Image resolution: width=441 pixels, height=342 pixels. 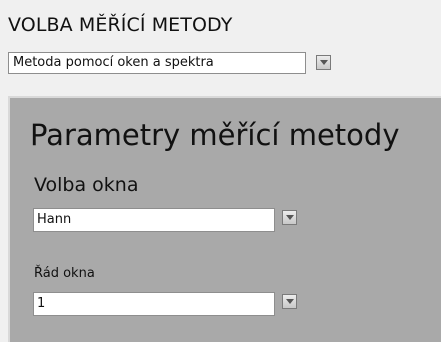 I want to click on parameters-title: Parametry měřící metody, so click(x=215, y=135).